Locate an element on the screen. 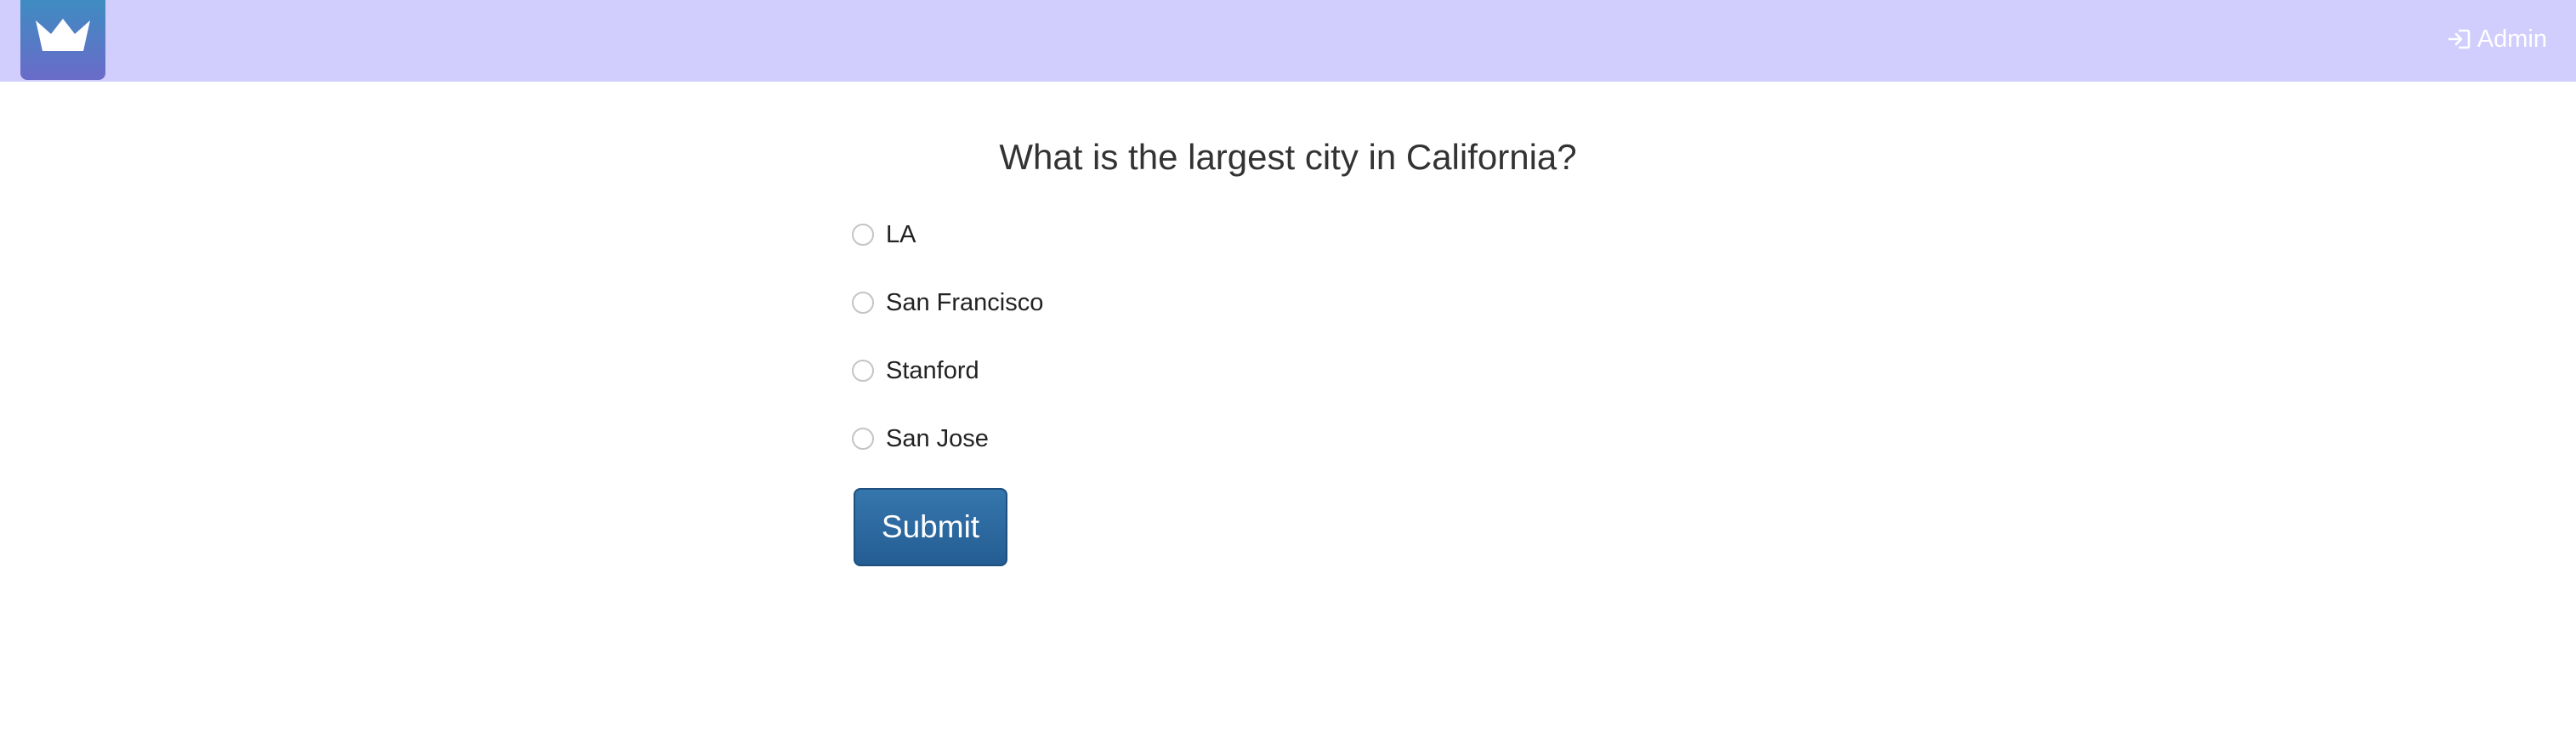 This screenshot has width=2576, height=755. brand-logo is located at coordinates (62, 40).